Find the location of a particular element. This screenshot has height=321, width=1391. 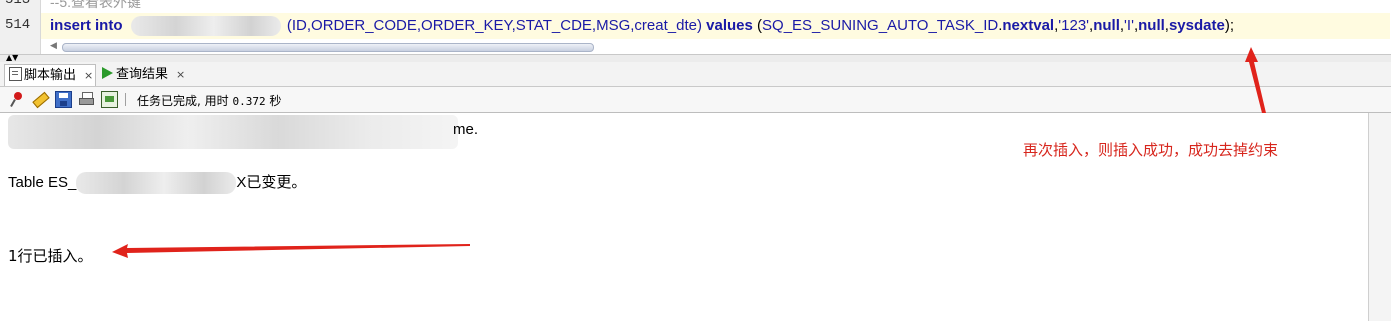

annotation-arrow-up is located at coordinates (1255, 80).